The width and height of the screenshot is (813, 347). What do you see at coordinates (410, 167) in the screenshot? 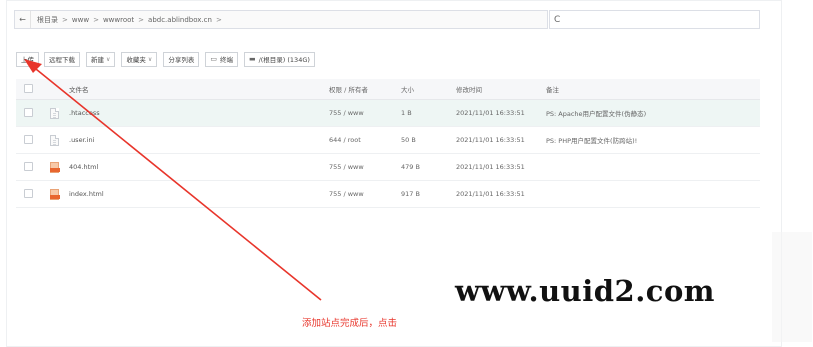
I see `file-size: 479 B` at bounding box center [410, 167].